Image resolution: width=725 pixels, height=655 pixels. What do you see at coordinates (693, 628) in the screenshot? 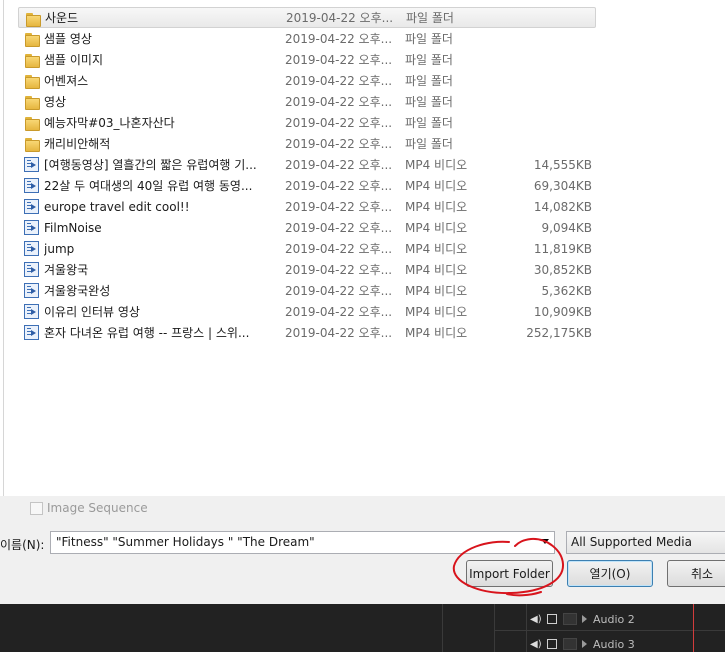
I see `playhead` at bounding box center [693, 628].